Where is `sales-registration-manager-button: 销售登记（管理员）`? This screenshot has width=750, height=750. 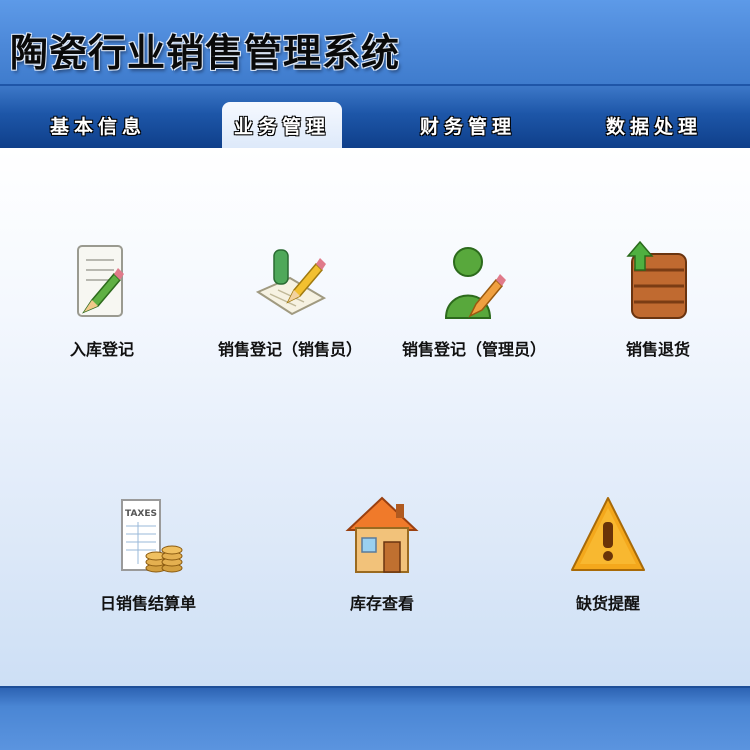
sales-registration-manager-button: 销售登记（管理员） is located at coordinates (474, 300).